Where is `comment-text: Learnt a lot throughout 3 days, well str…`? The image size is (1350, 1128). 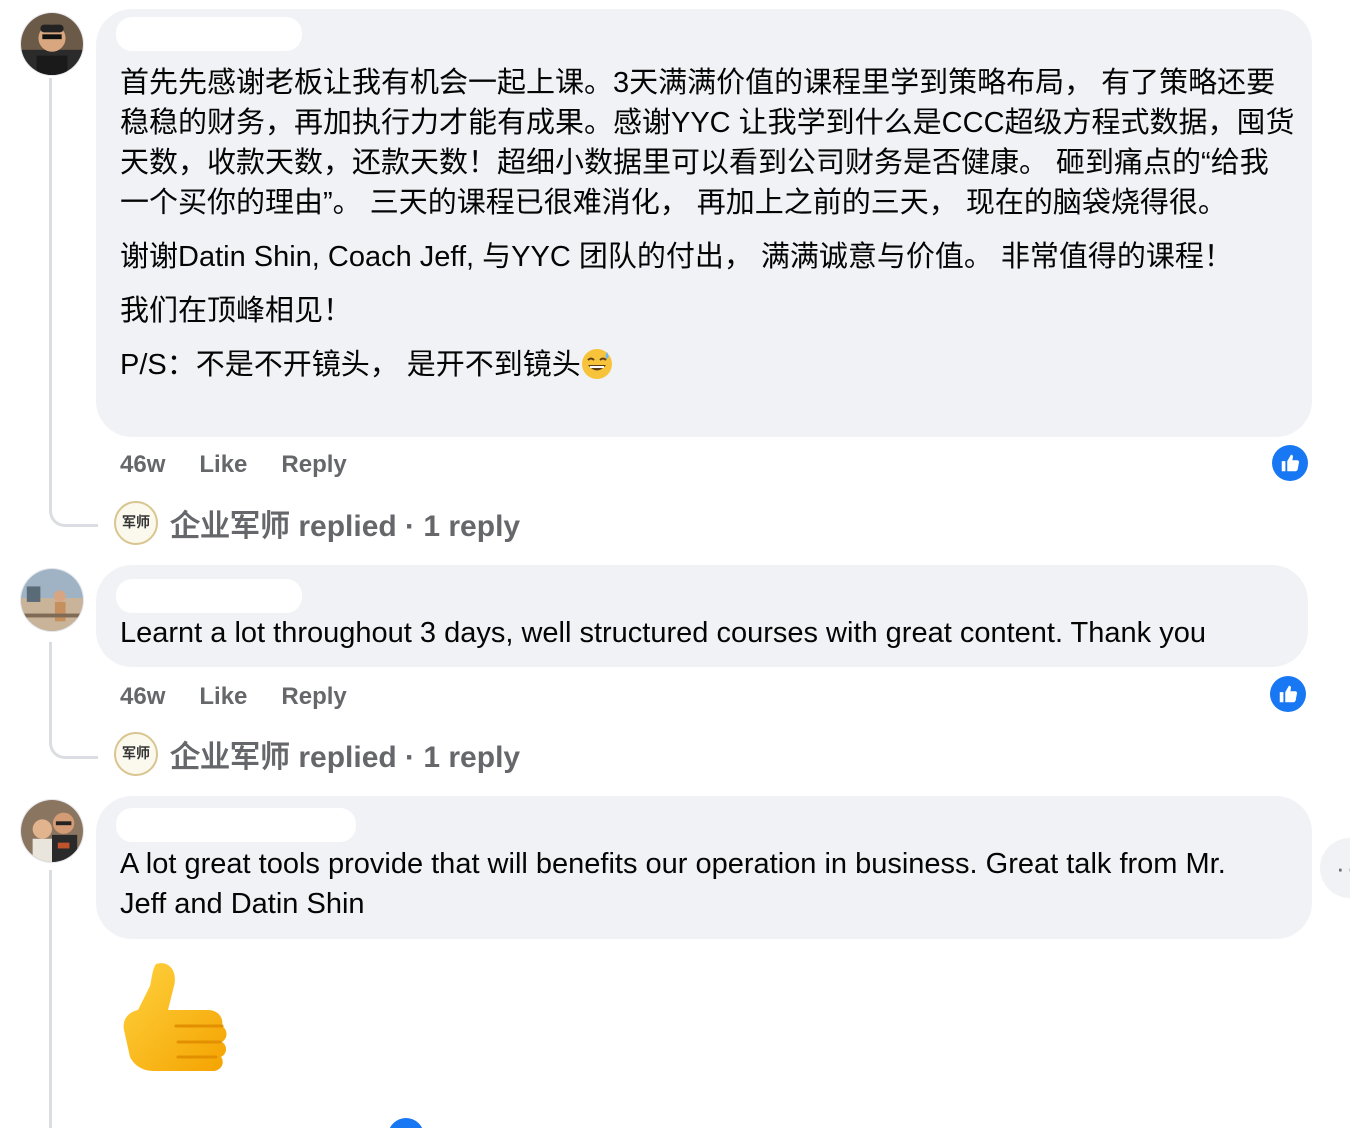 comment-text: Learnt a lot throughout 3 days, well str… is located at coordinates (707, 633).